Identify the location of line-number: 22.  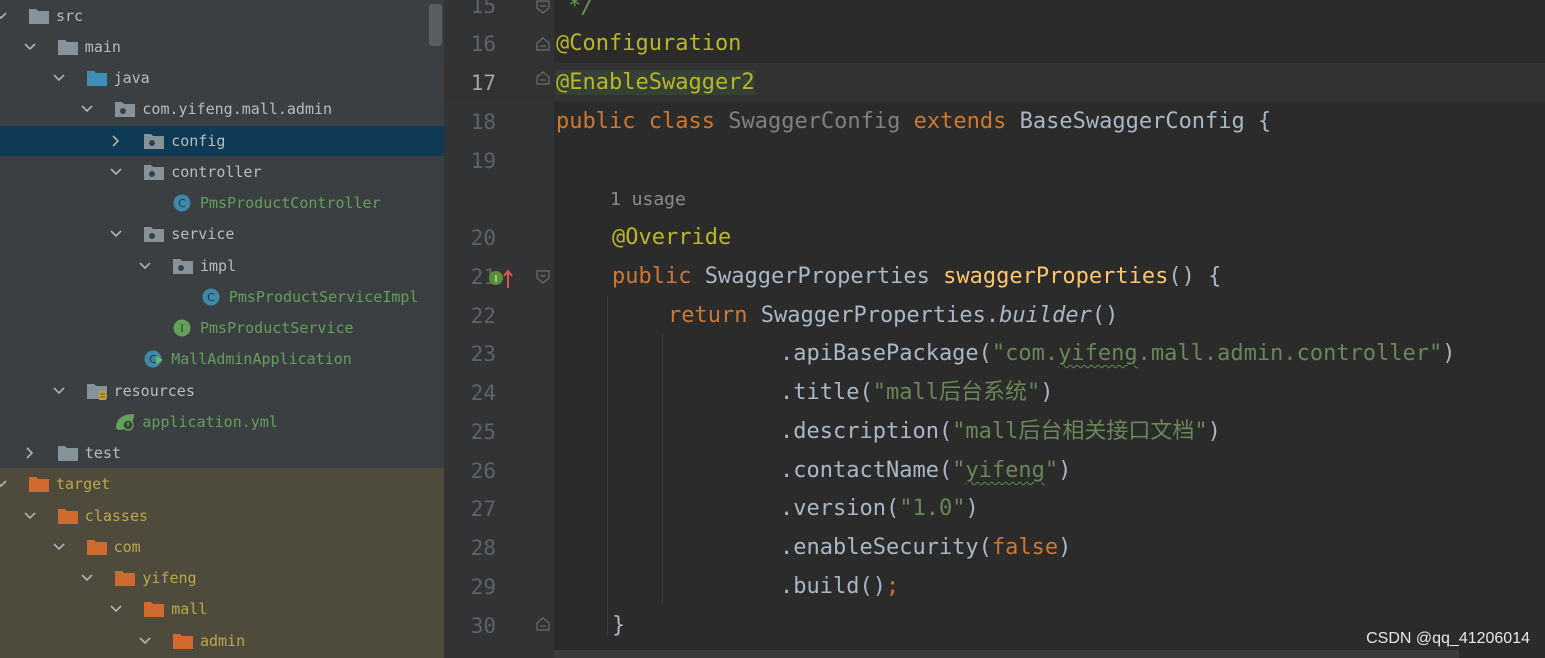
(470, 316).